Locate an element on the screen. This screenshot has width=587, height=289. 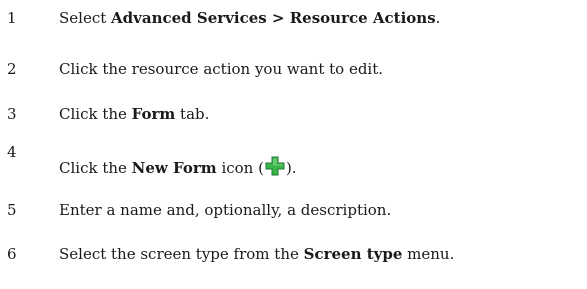
step-bold-term: Screen type is located at coordinates (353, 254).